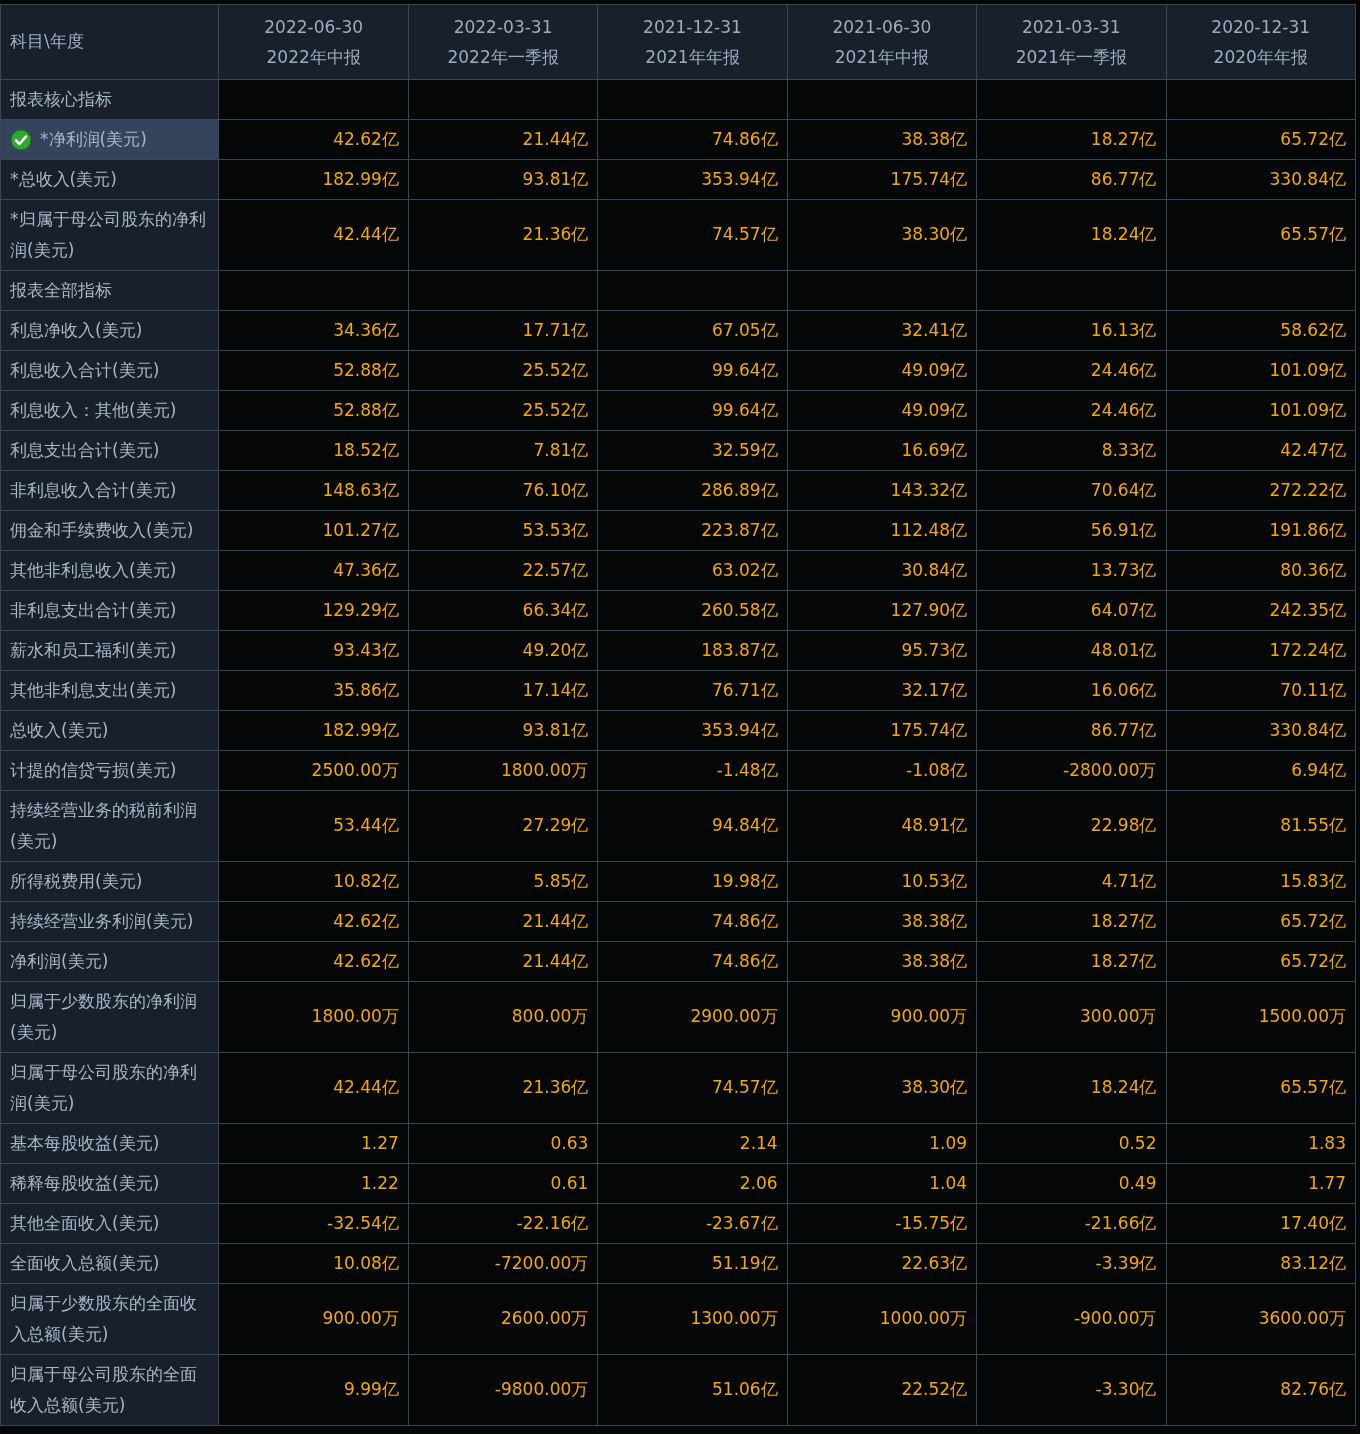  I want to click on value-cell: 17.71亿, so click(503, 330).